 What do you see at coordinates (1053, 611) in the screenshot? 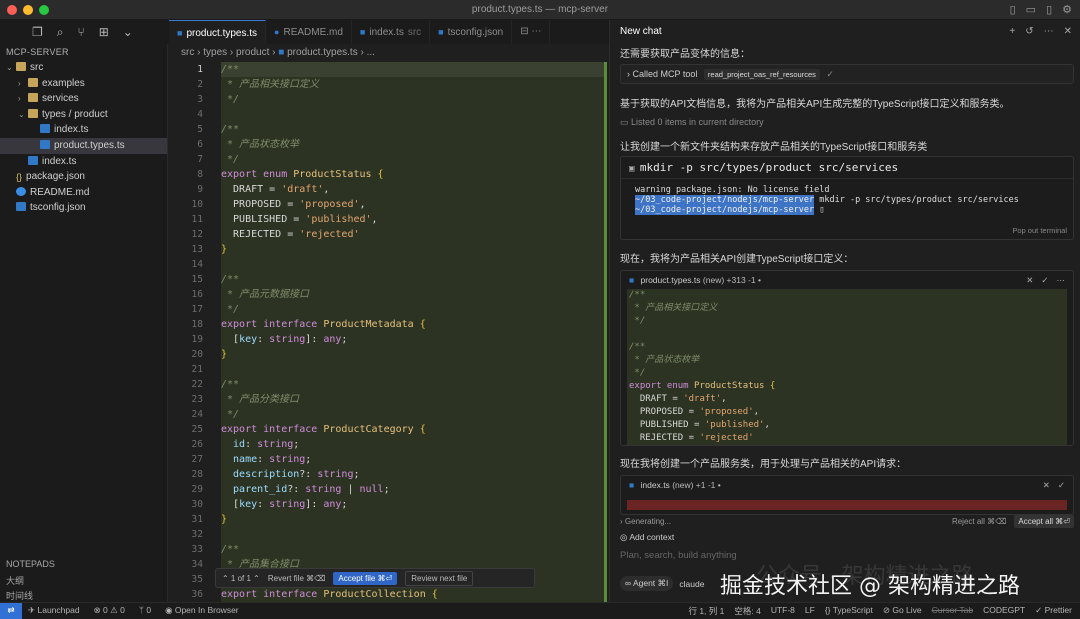
I see `prettier-item: ✓ Prettier` at bounding box center [1053, 611].